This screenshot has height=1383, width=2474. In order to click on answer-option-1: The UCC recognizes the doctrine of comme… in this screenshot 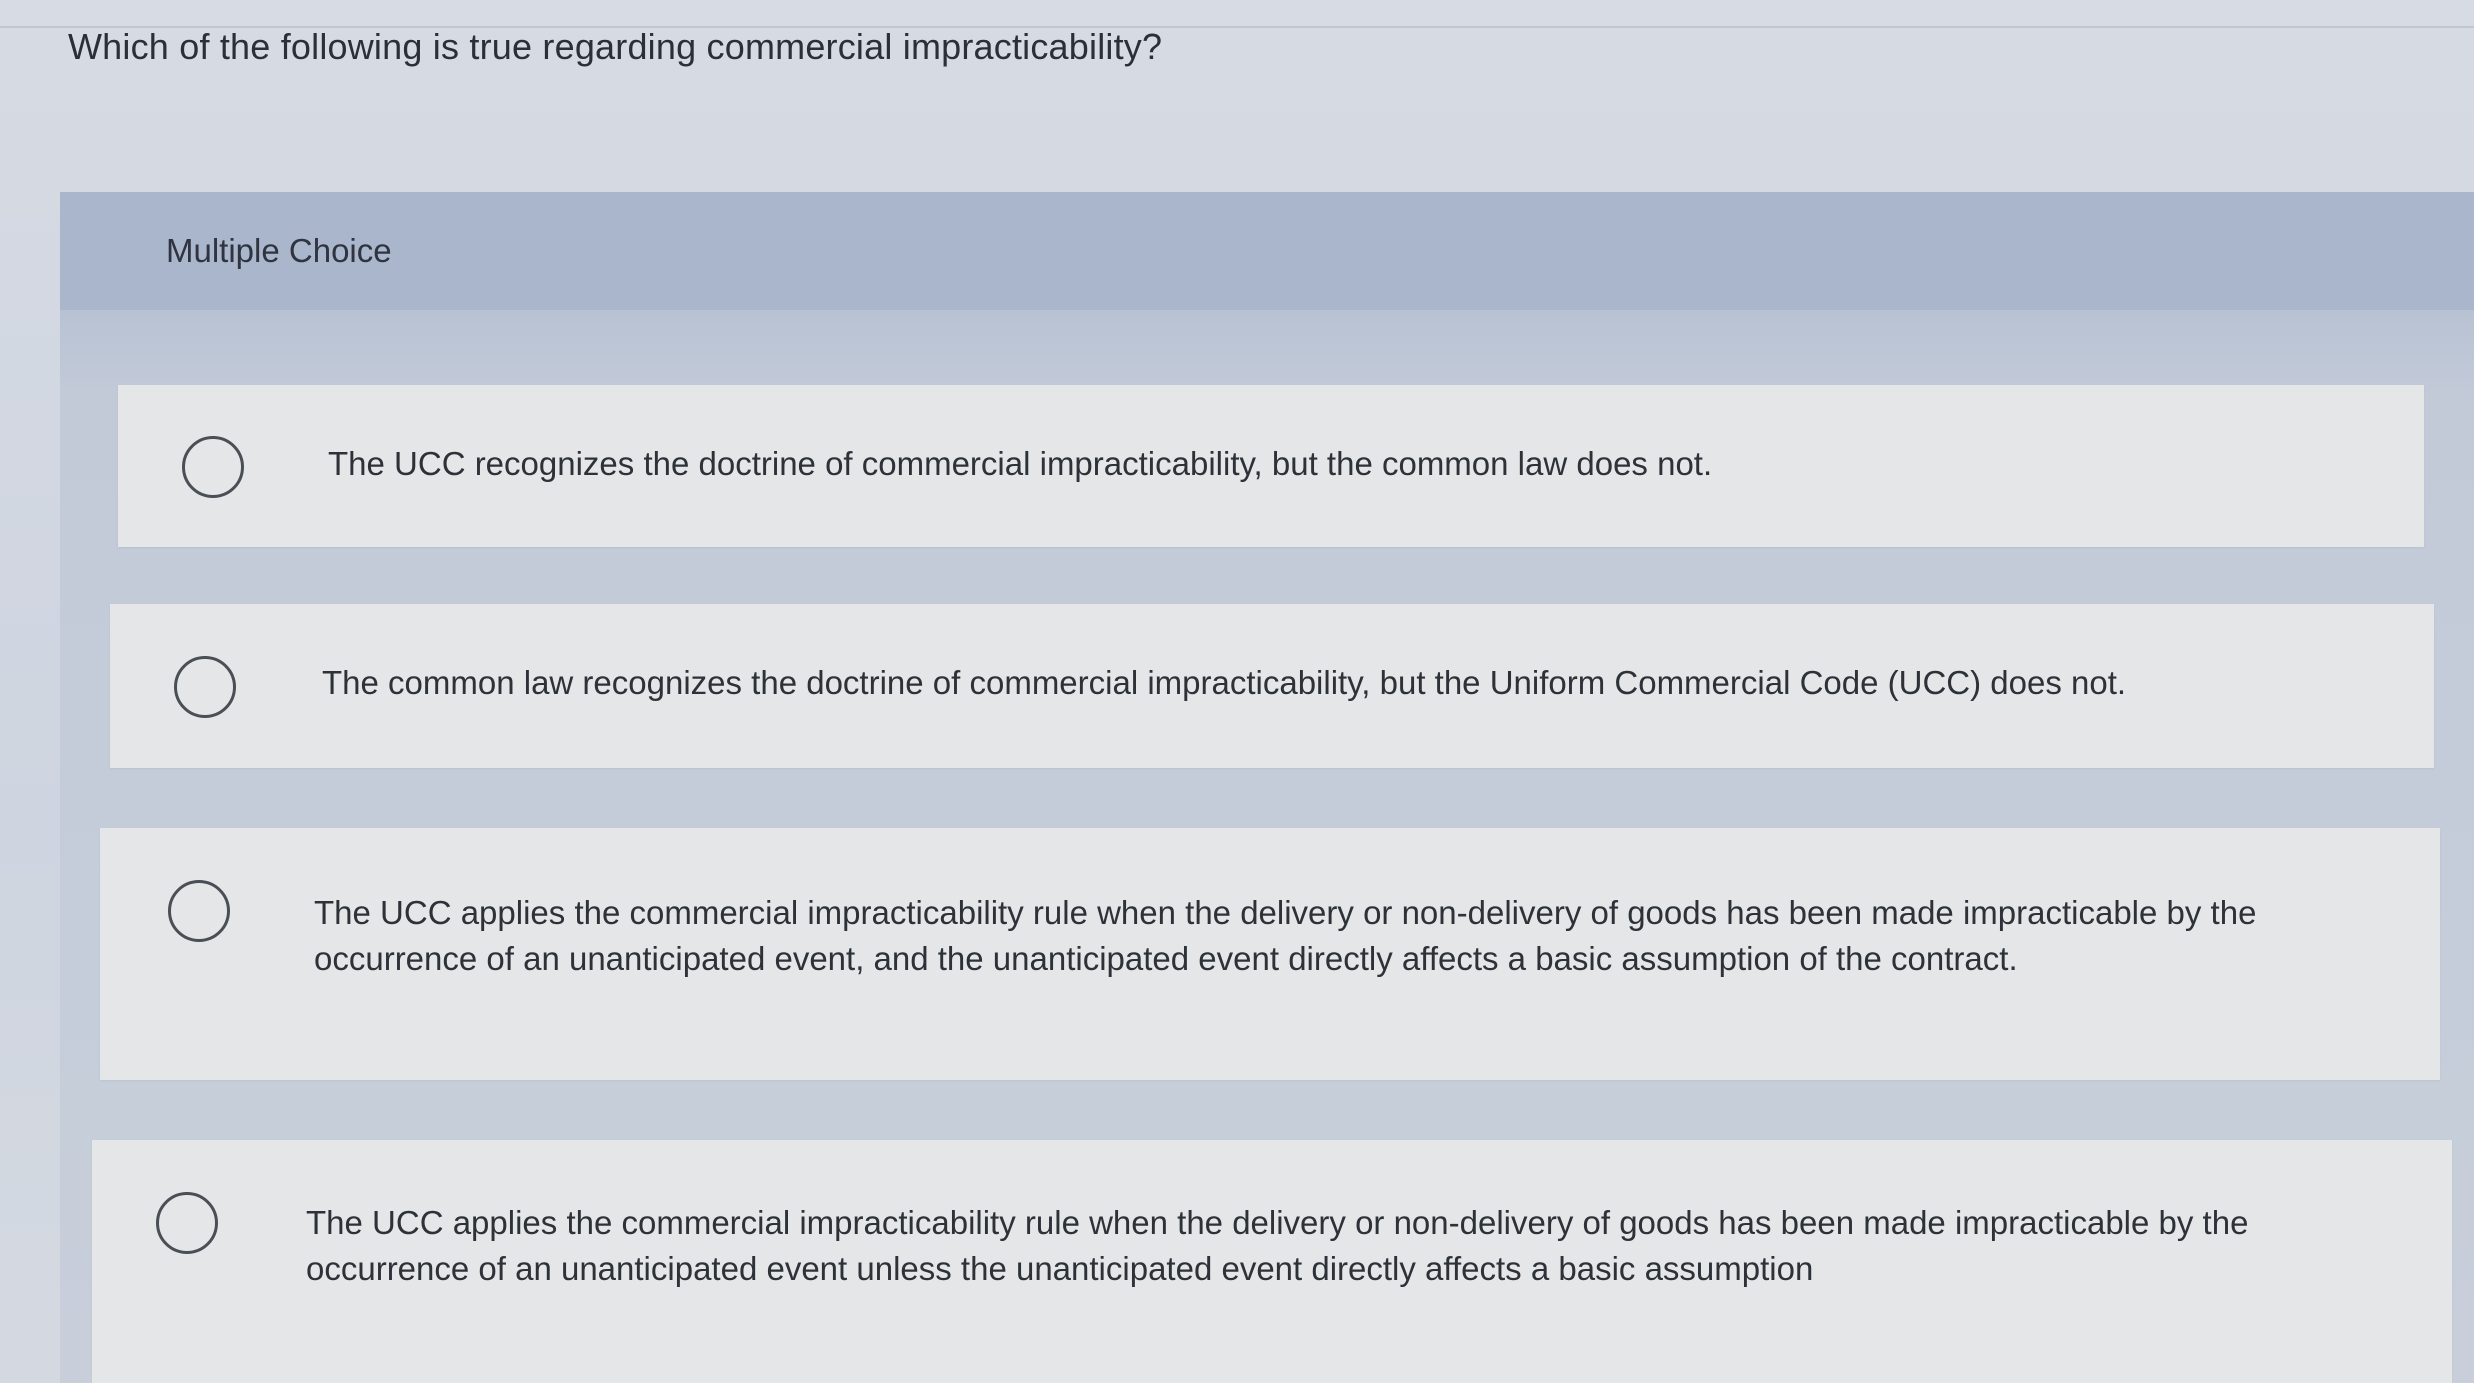, I will do `click(1271, 466)`.